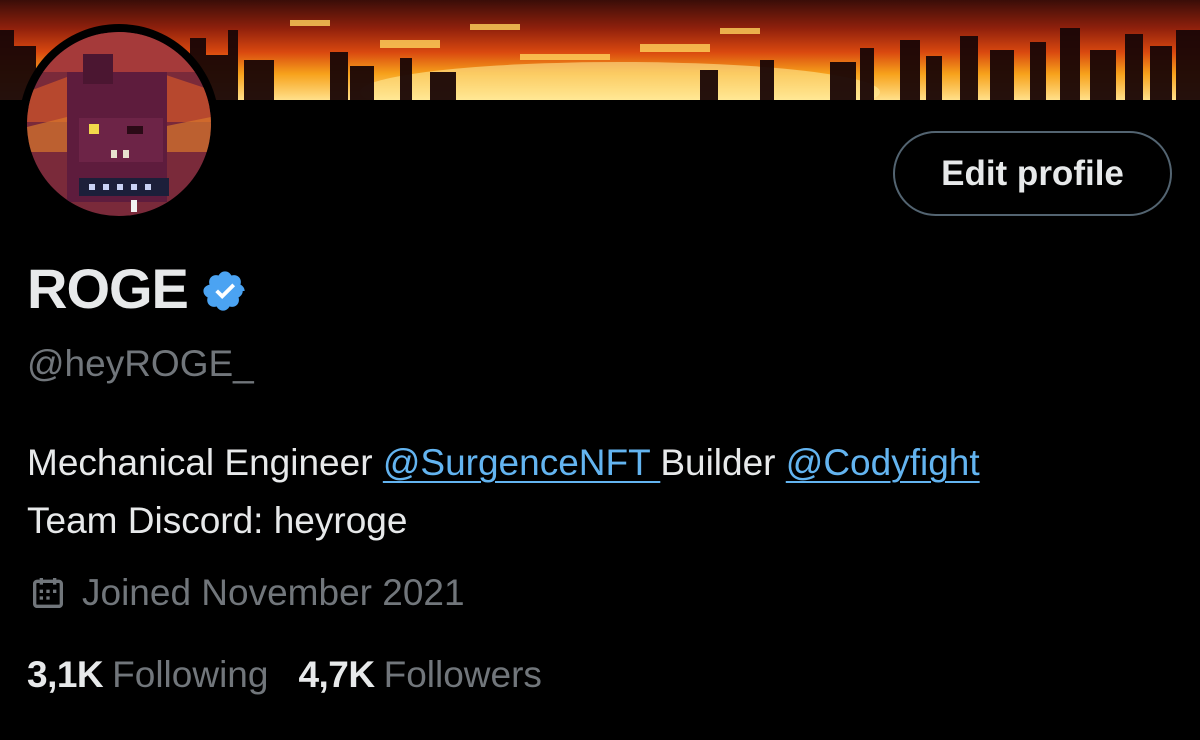  I want to click on bio-text-line2: Team Discord: heyroge, so click(217, 520).